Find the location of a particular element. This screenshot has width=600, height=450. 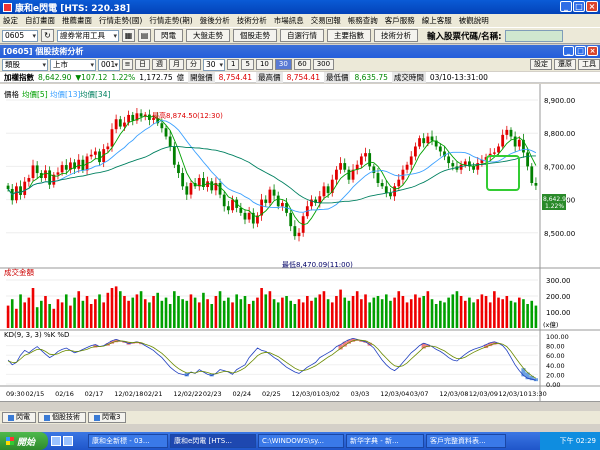

search-input is located at coordinates (533, 35).